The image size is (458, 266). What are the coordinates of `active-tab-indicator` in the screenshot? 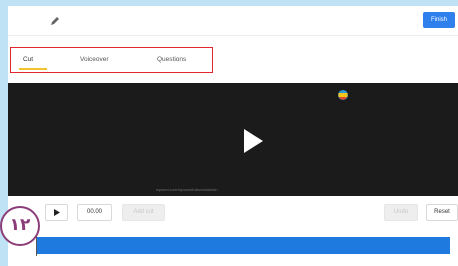 It's located at (33, 69).